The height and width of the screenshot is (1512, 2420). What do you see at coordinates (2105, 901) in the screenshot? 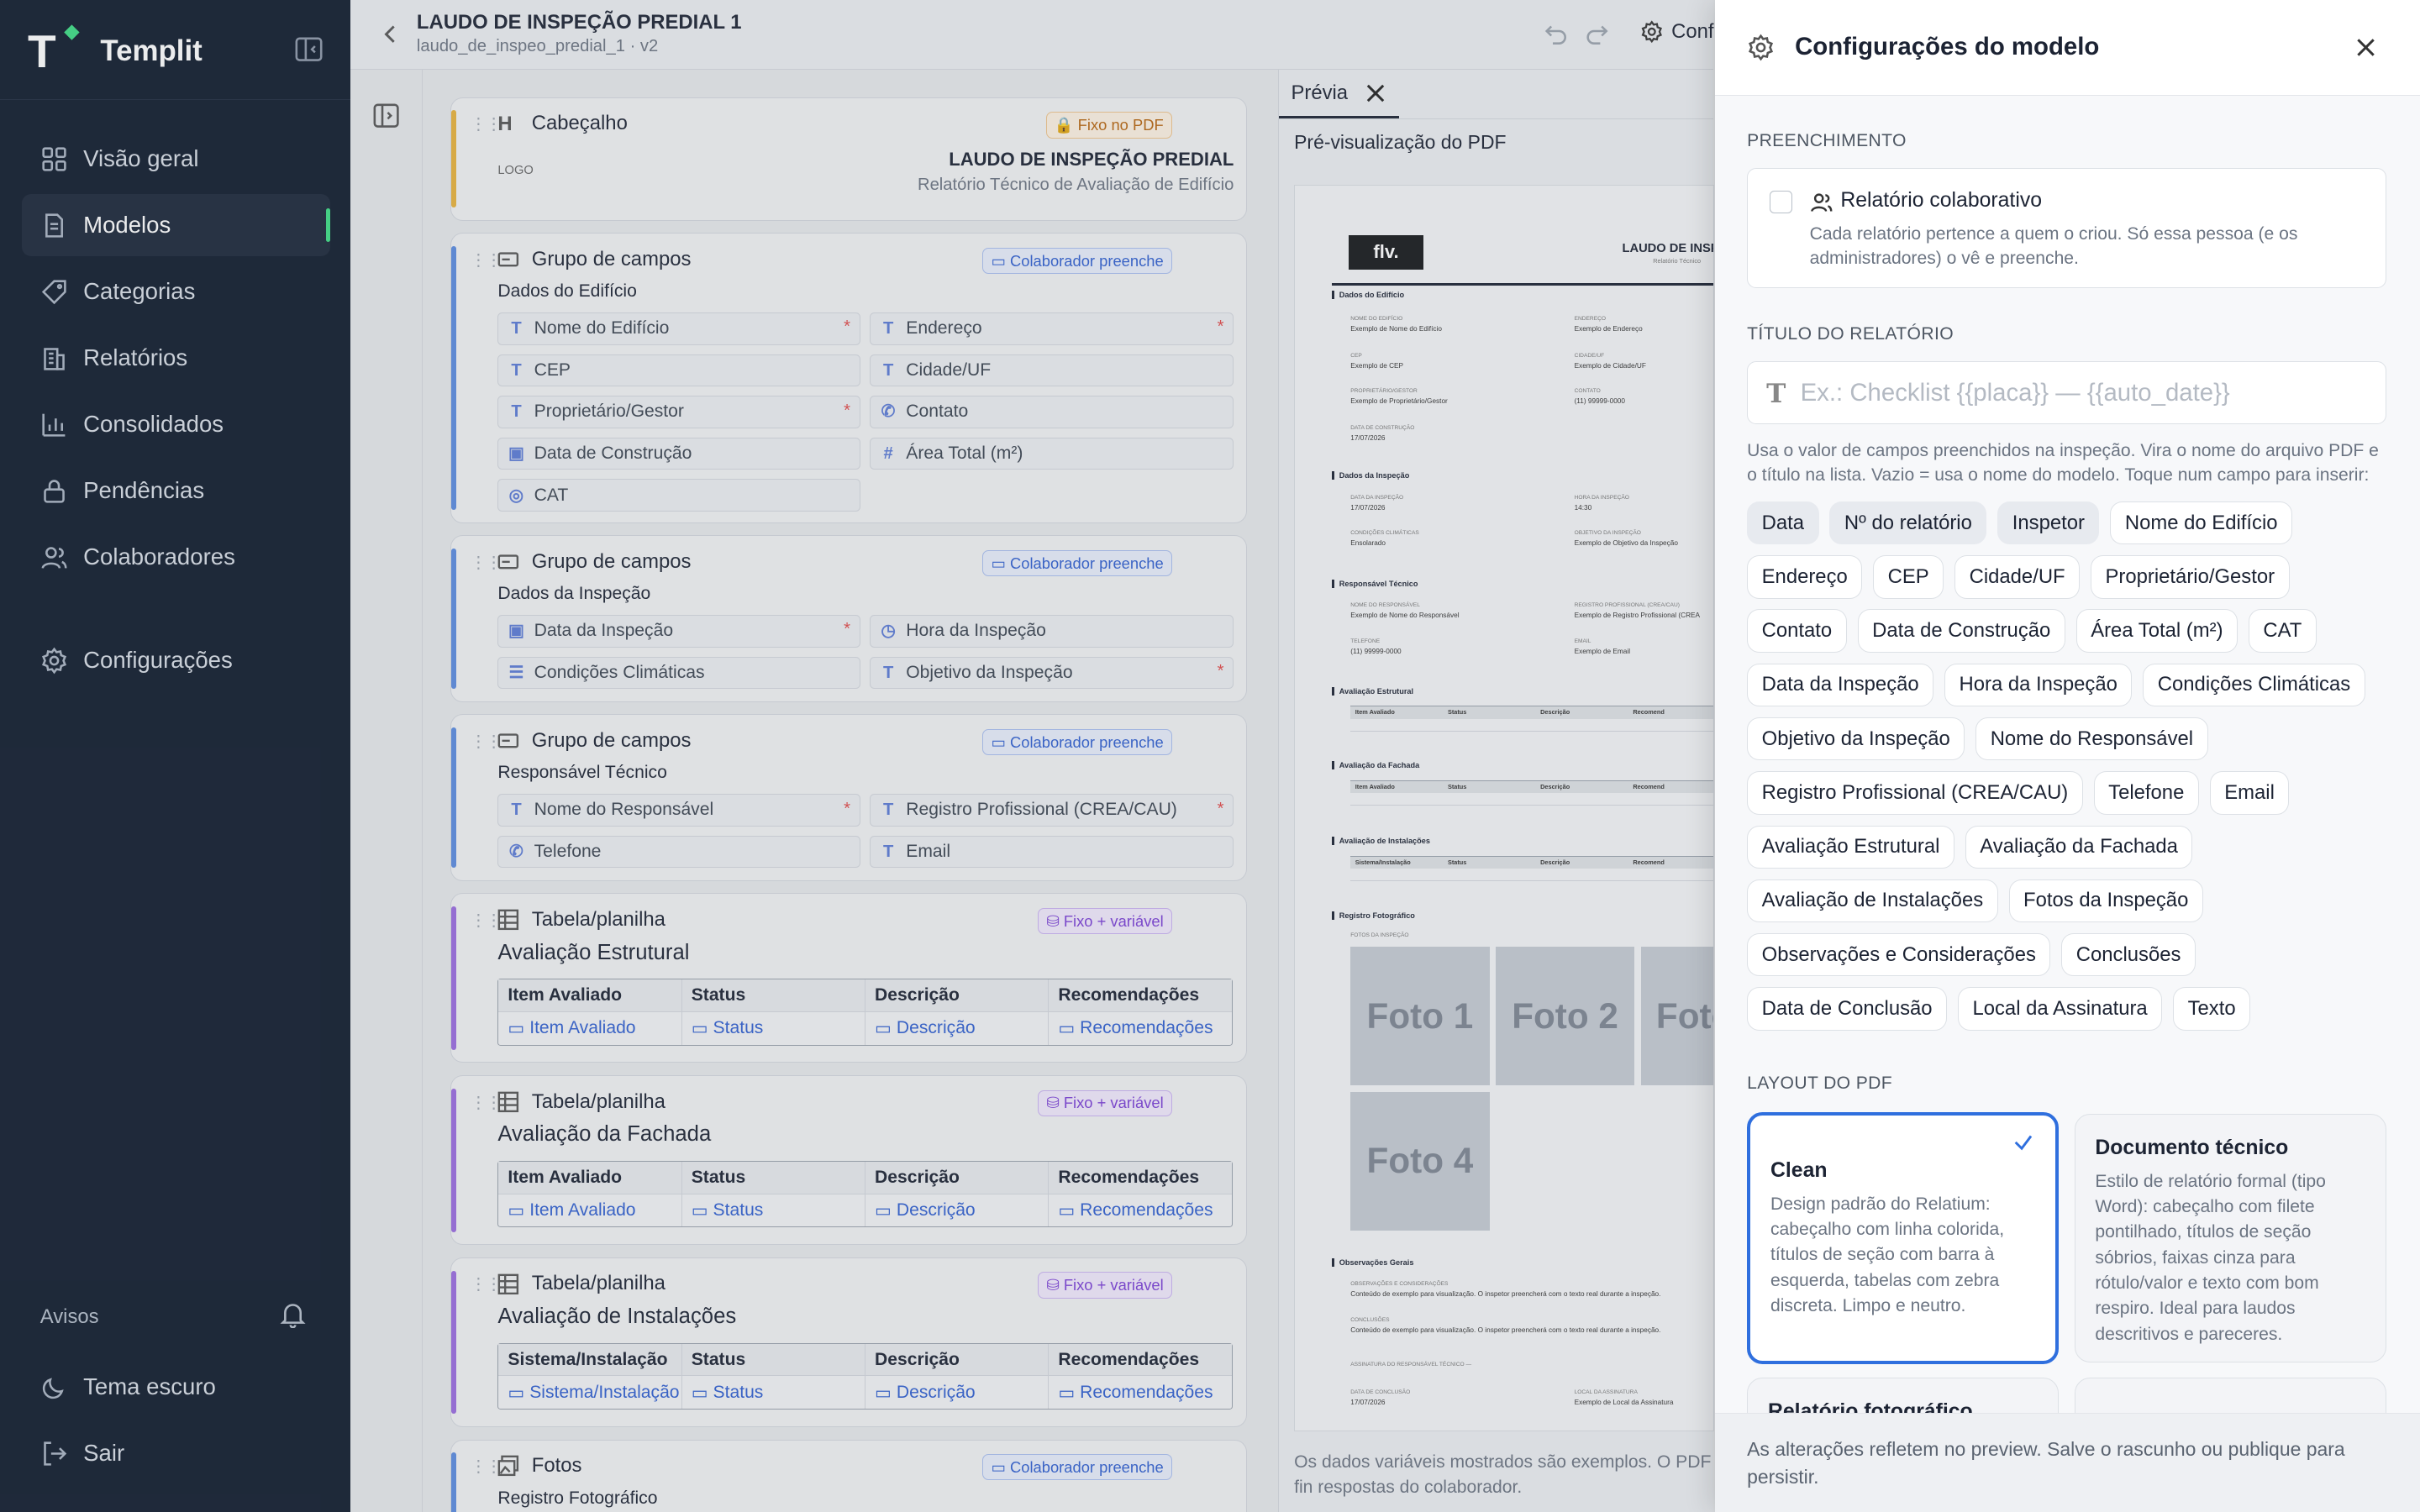
I see `field-chip: Fotos da Inspeção` at bounding box center [2105, 901].